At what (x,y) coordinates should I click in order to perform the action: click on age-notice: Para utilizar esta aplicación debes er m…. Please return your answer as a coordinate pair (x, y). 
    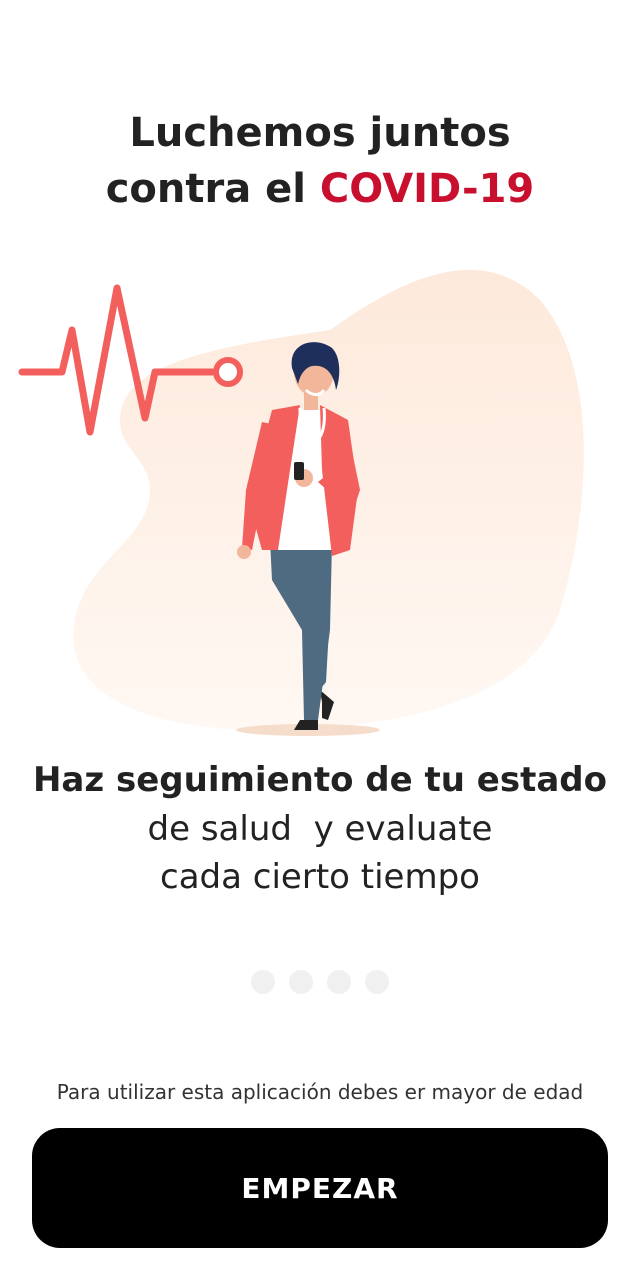
    Looking at the image, I should click on (320, 1092).